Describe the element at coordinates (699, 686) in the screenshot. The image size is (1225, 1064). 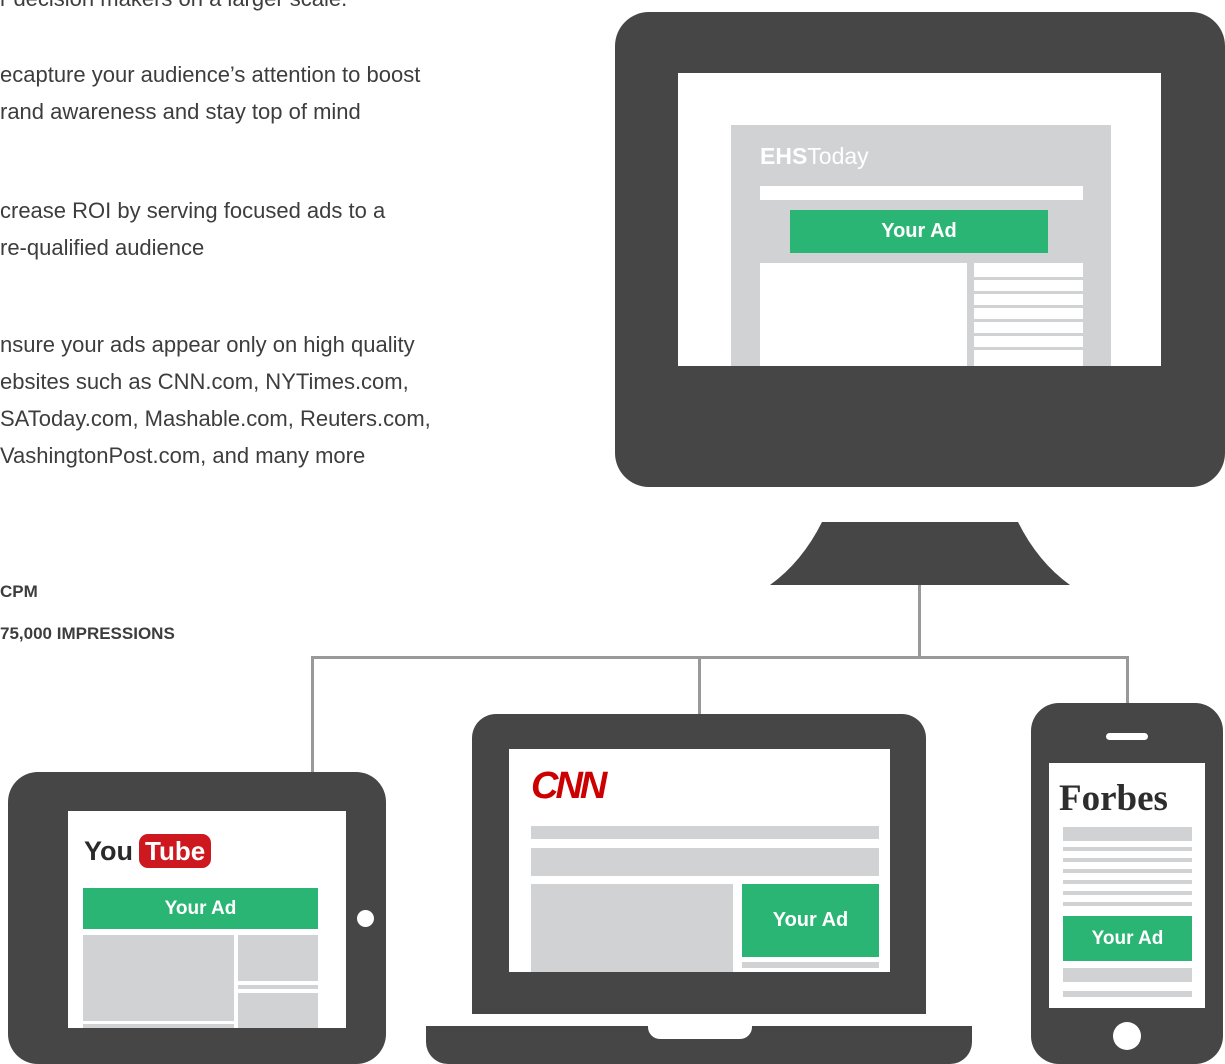
I see `connector-laptop` at that location.